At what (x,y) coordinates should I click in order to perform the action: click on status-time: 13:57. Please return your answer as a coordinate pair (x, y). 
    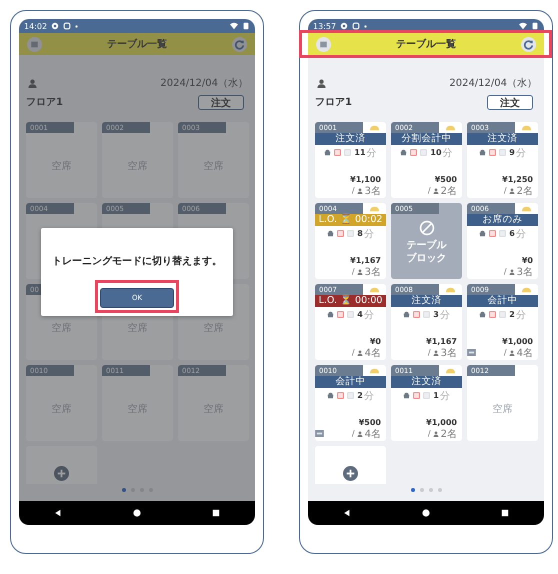
    Looking at the image, I should click on (324, 26).